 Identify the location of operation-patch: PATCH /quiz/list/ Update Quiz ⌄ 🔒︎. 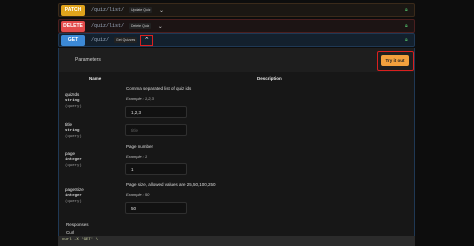
(236, 10).